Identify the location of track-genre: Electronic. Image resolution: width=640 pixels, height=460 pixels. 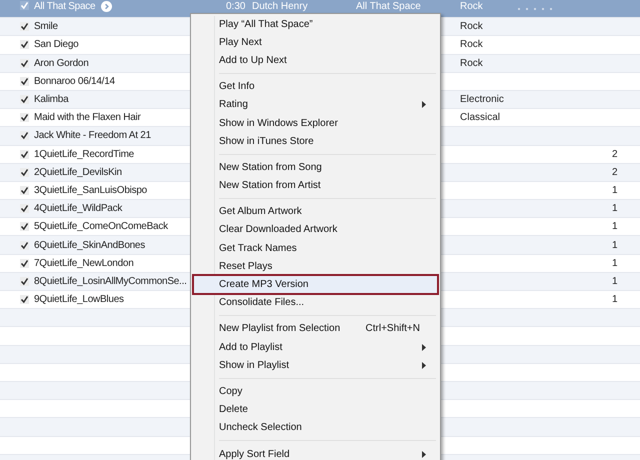
(482, 100).